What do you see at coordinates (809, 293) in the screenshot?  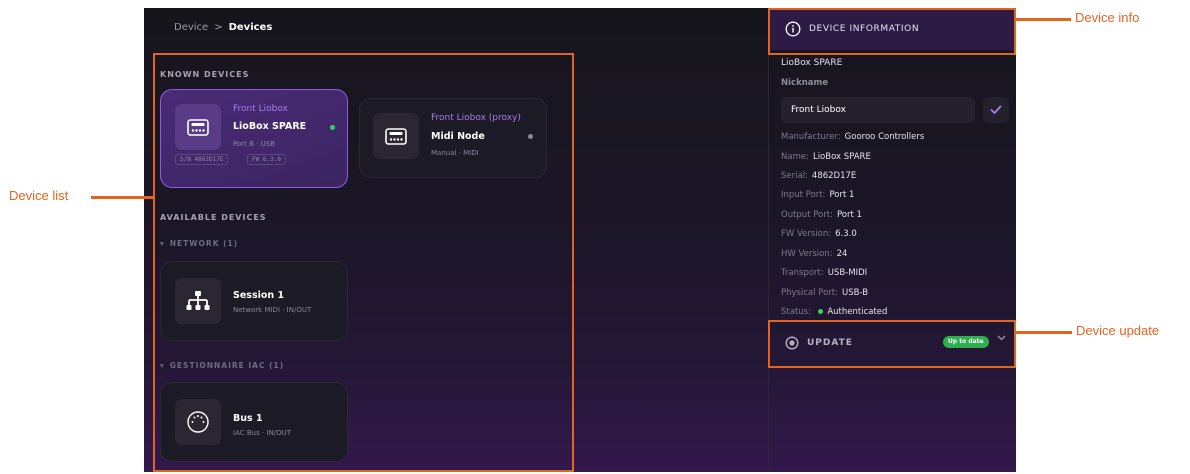 I see `field-key: Physical Port:` at bounding box center [809, 293].